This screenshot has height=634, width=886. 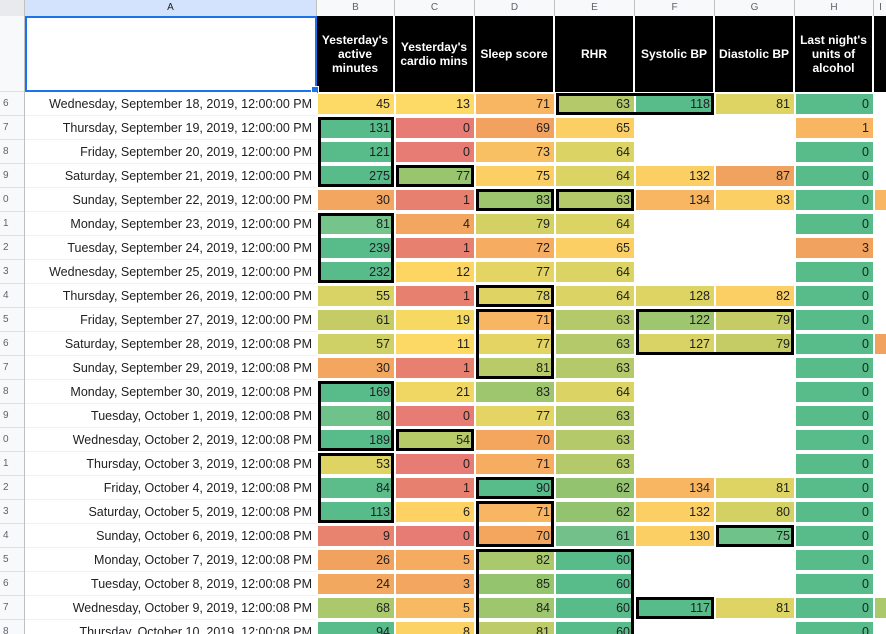 What do you see at coordinates (595, 392) in the screenshot?
I see `cell-e: 64` at bounding box center [595, 392].